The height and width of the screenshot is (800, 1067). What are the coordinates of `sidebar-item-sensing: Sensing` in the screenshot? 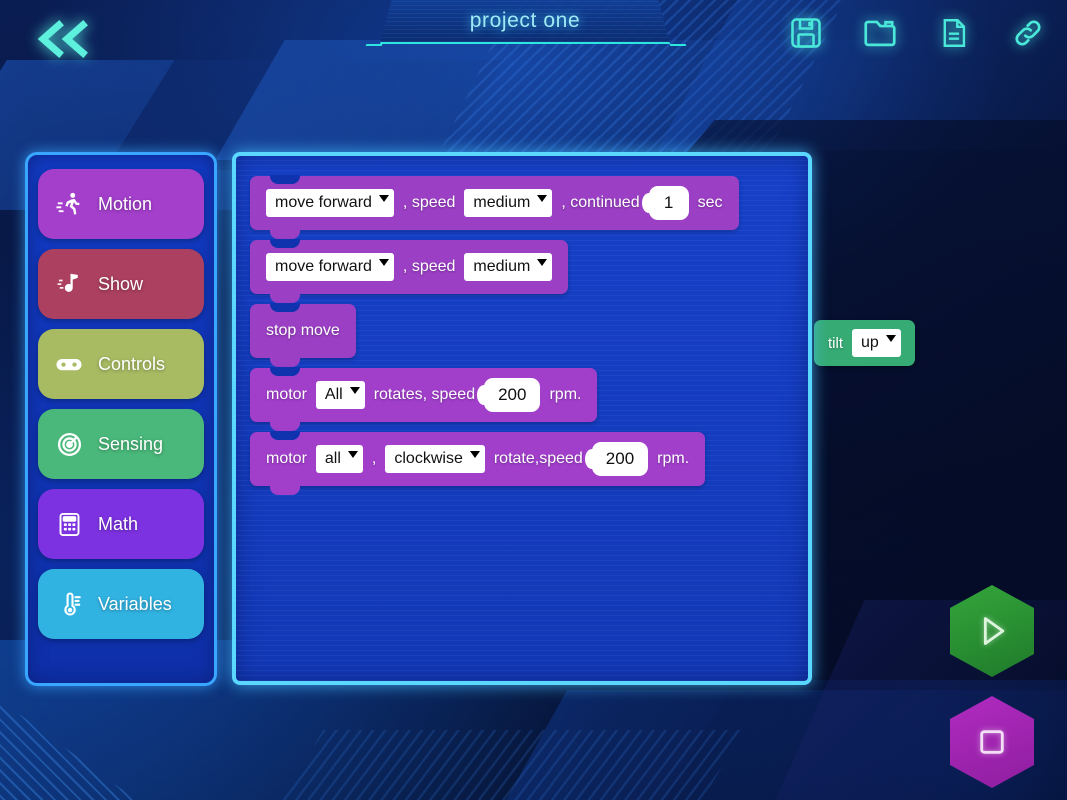 It's located at (121, 444).